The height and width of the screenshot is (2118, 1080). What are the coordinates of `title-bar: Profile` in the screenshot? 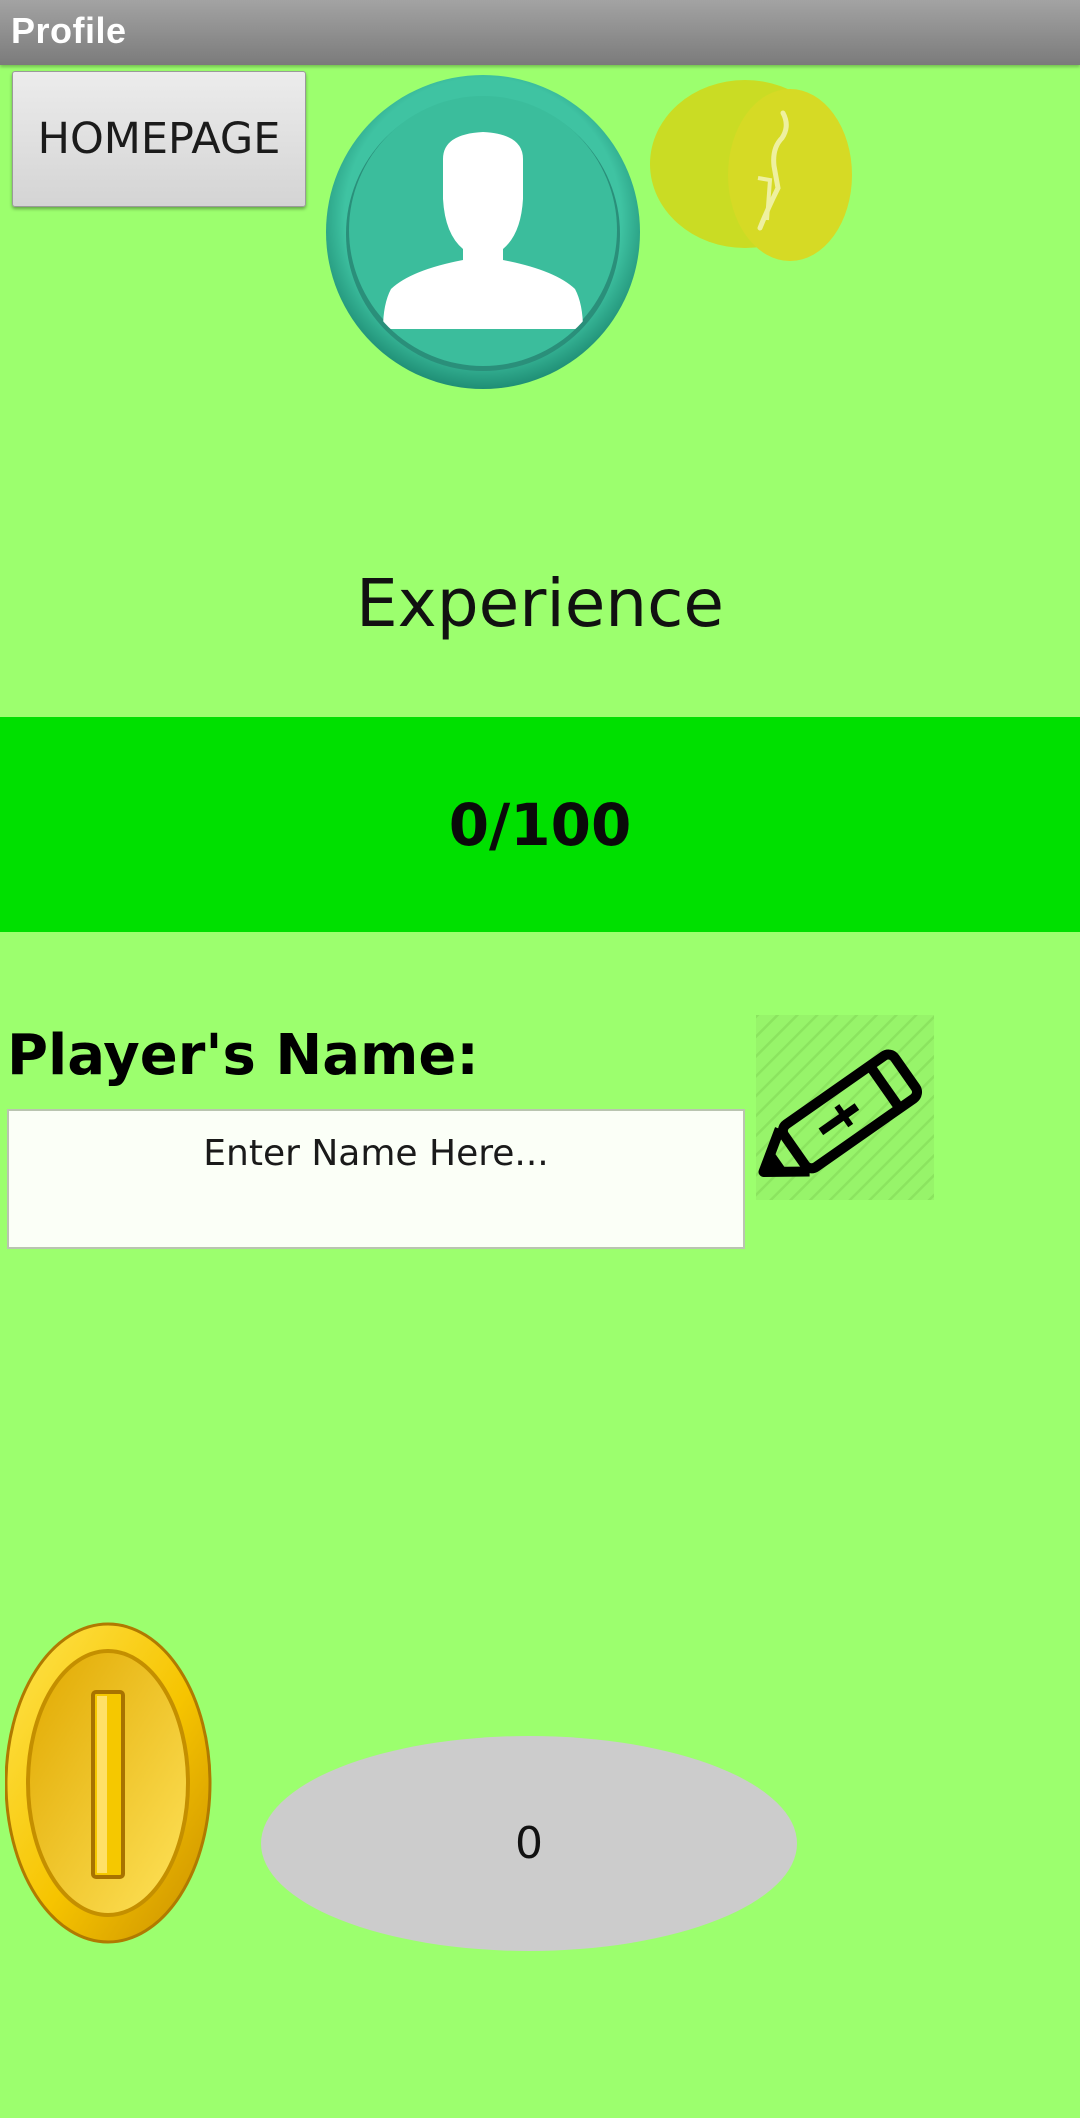 It's located at (540, 32).